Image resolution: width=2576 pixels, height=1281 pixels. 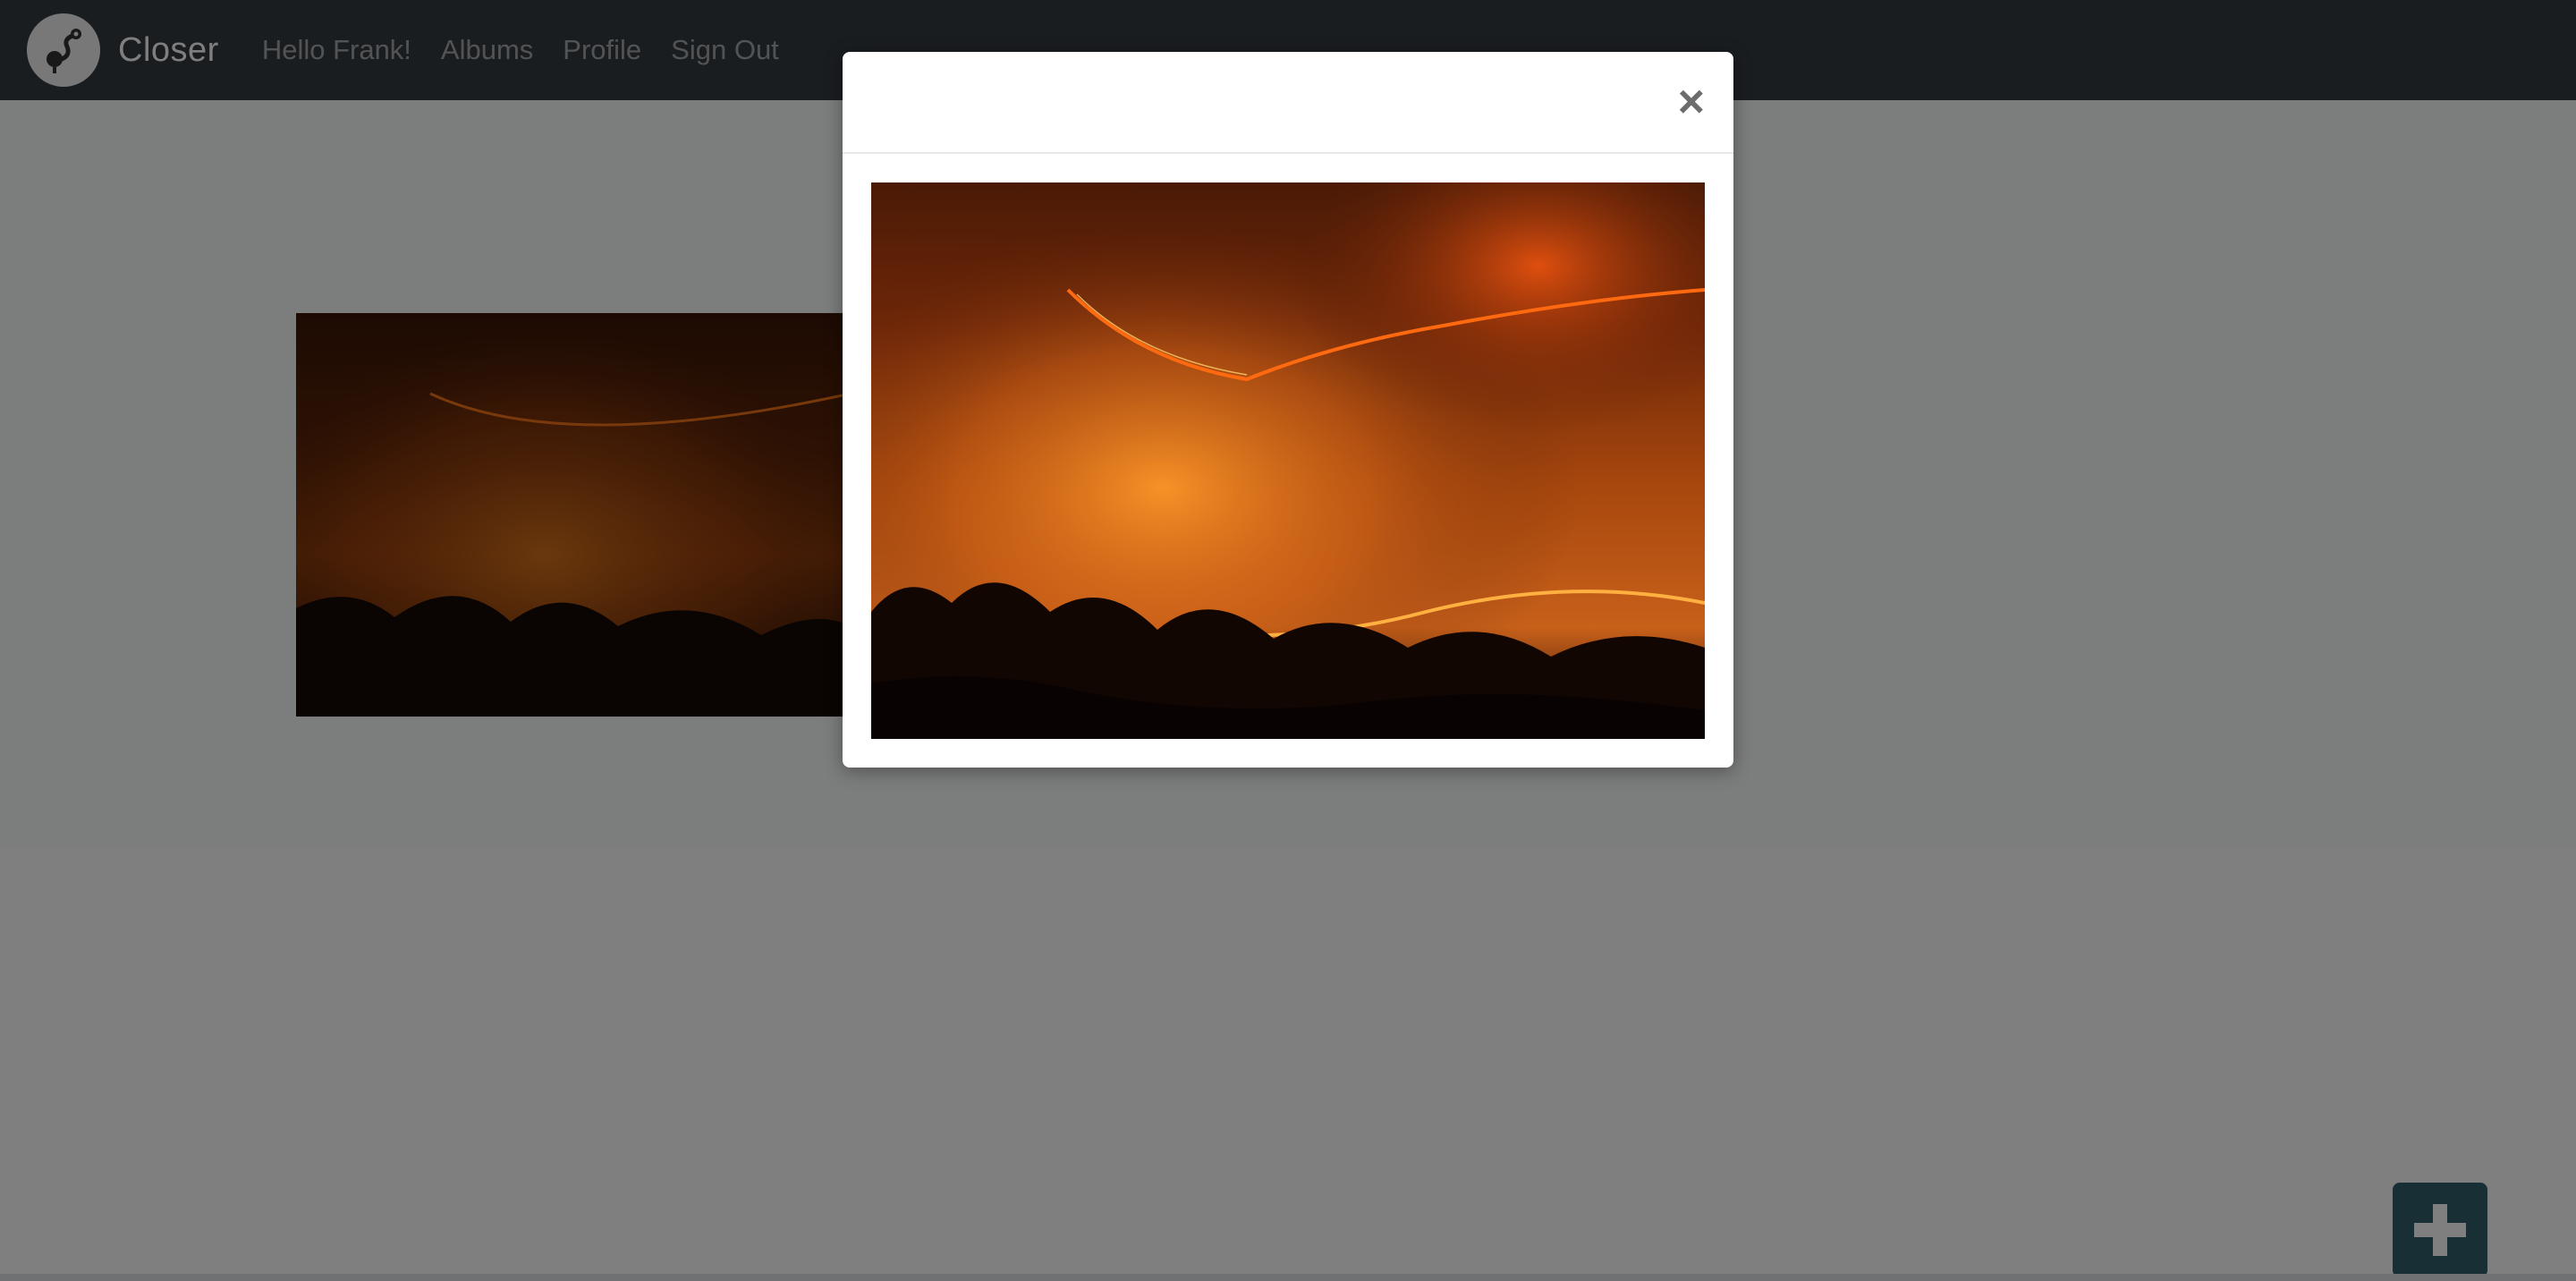 I want to click on modal-header: ×, so click(x=1288, y=103).